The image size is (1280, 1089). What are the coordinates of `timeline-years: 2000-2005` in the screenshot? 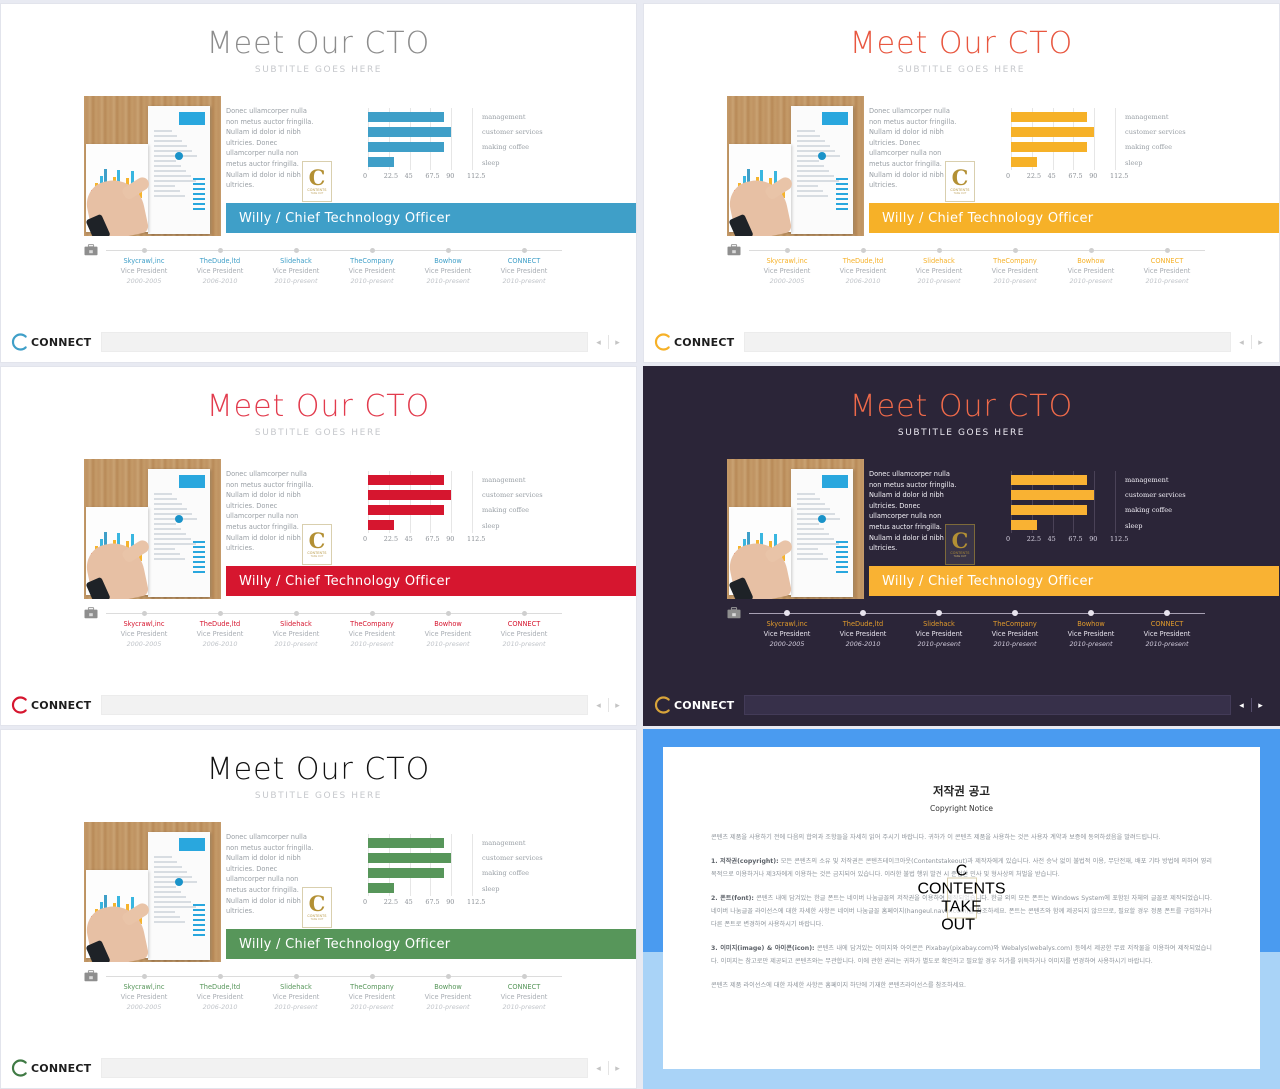 It's located at (144, 1007).